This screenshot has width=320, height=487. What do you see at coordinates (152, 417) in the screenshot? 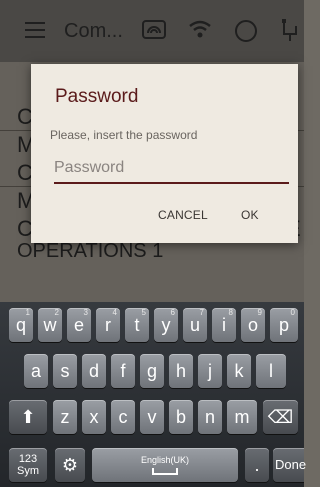
I see `key-v: v` at bounding box center [152, 417].